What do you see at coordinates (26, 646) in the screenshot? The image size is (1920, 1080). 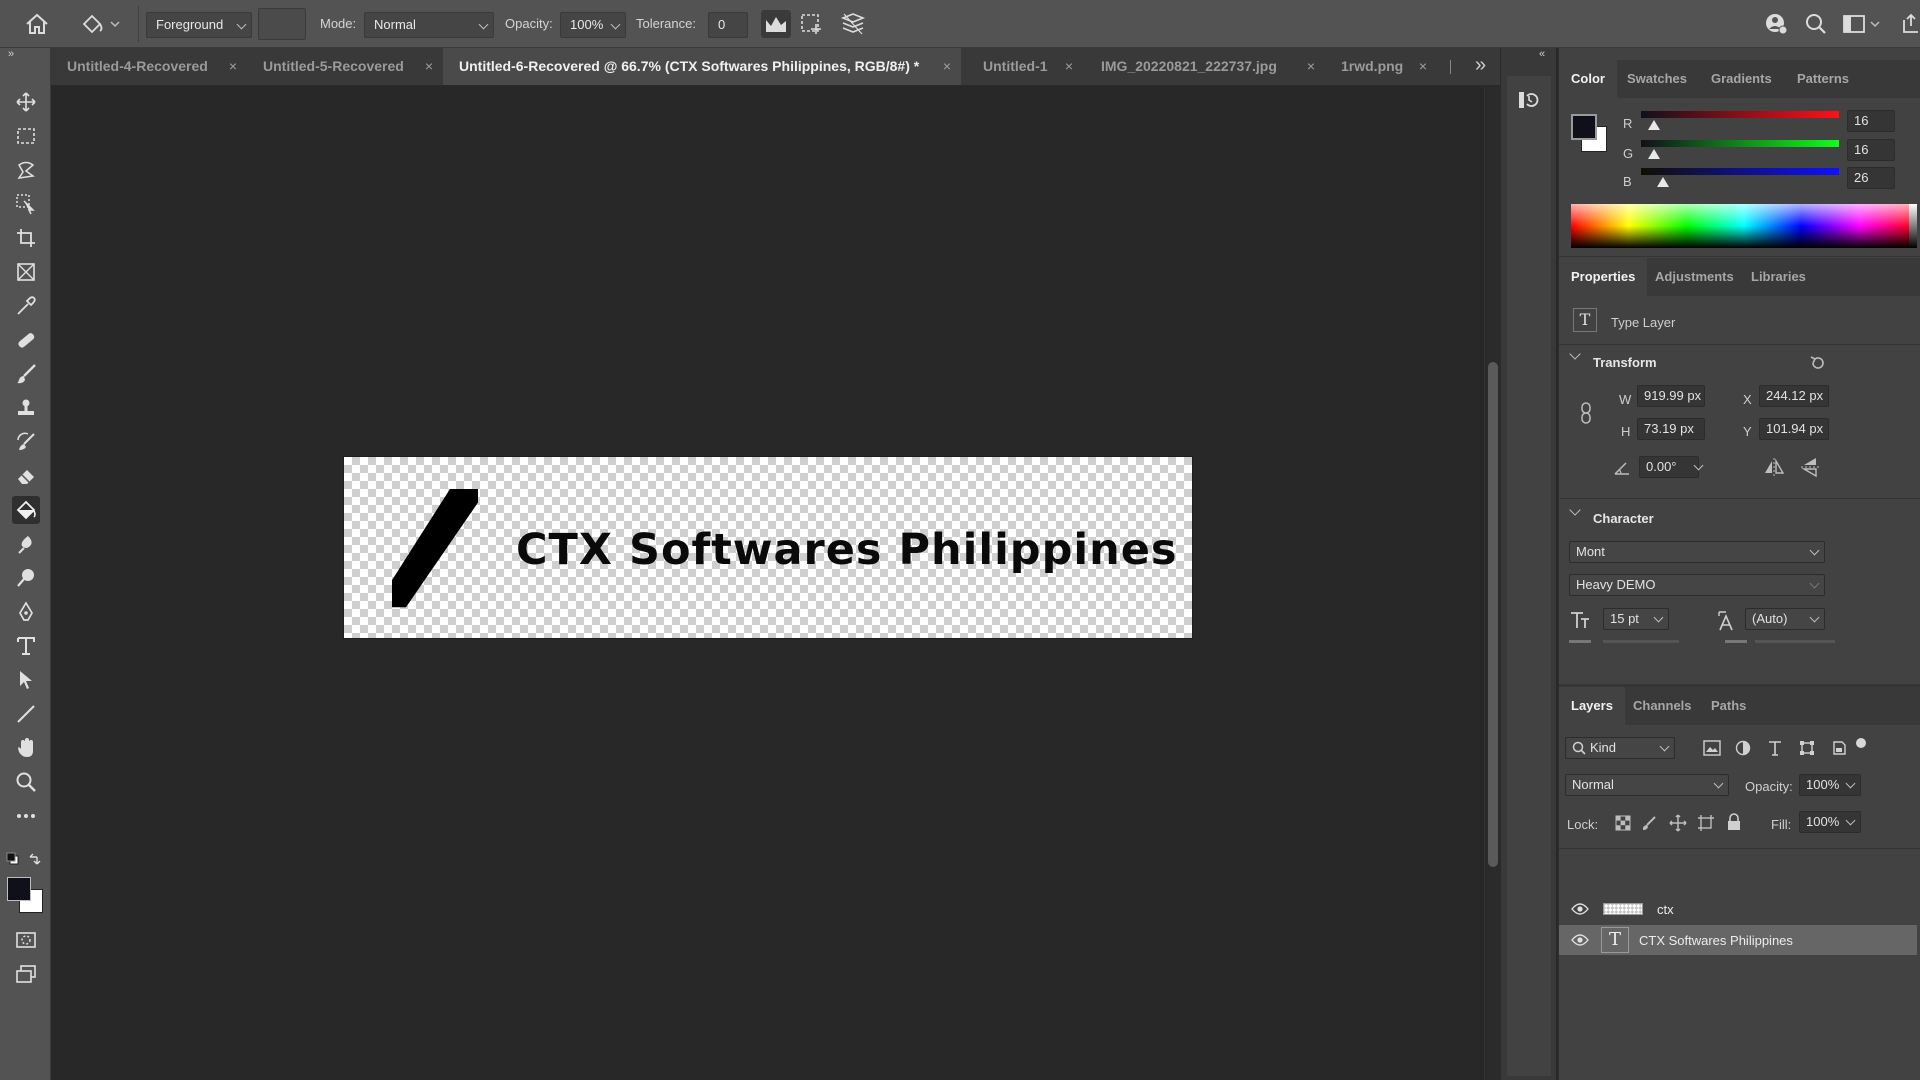 I see `type-tool-icon` at bounding box center [26, 646].